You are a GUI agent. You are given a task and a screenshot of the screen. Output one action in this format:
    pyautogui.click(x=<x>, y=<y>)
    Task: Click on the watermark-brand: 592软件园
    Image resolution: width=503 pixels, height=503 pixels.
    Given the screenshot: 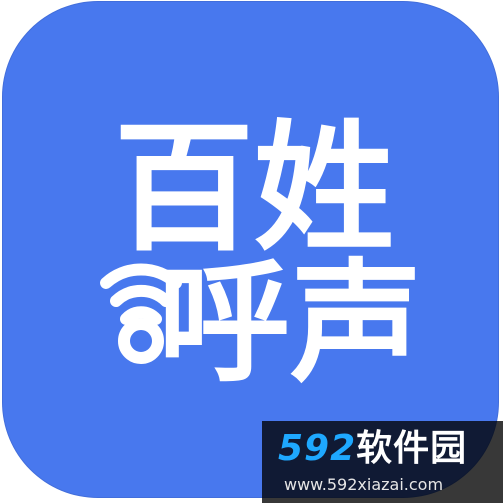 What is the action you would take?
    pyautogui.click(x=372, y=449)
    